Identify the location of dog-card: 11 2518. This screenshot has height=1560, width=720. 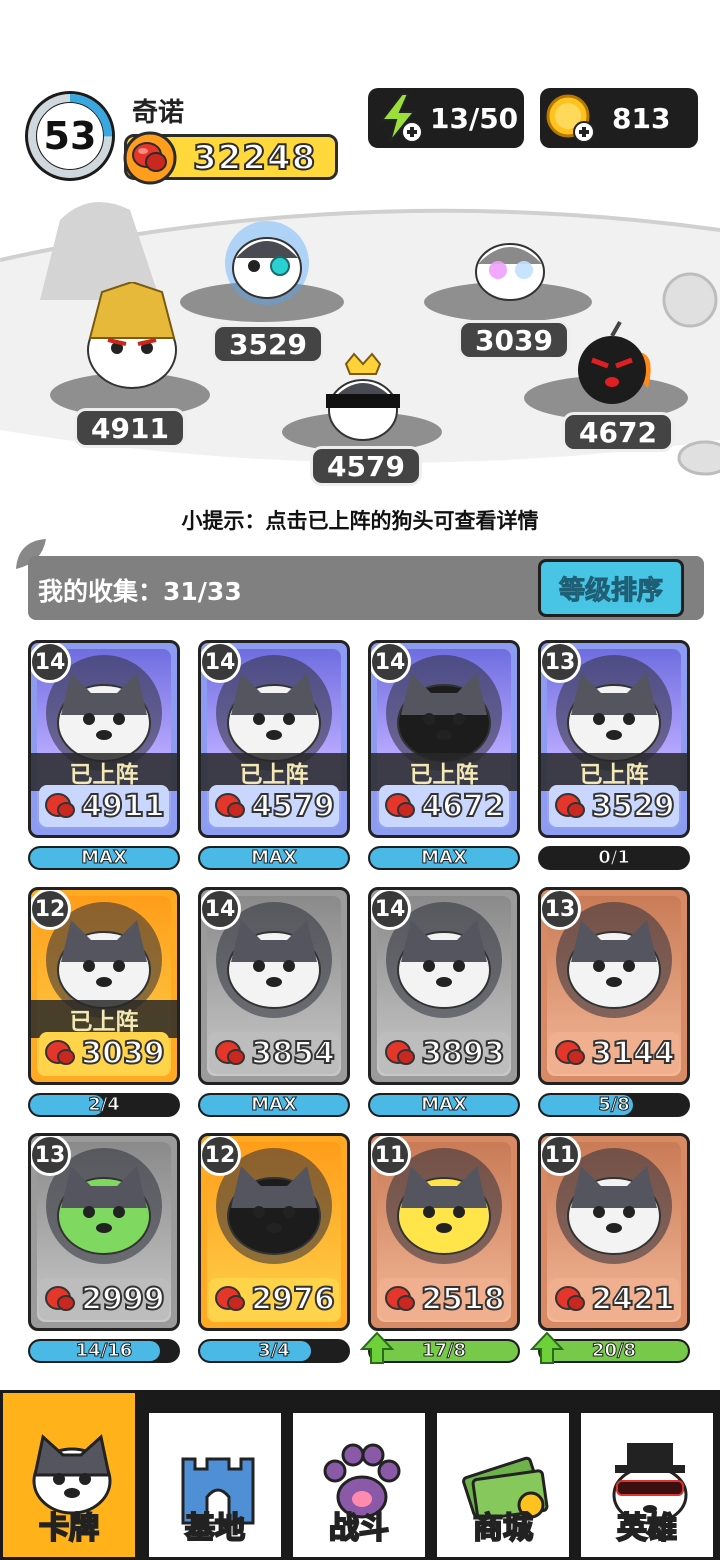
(444, 1232).